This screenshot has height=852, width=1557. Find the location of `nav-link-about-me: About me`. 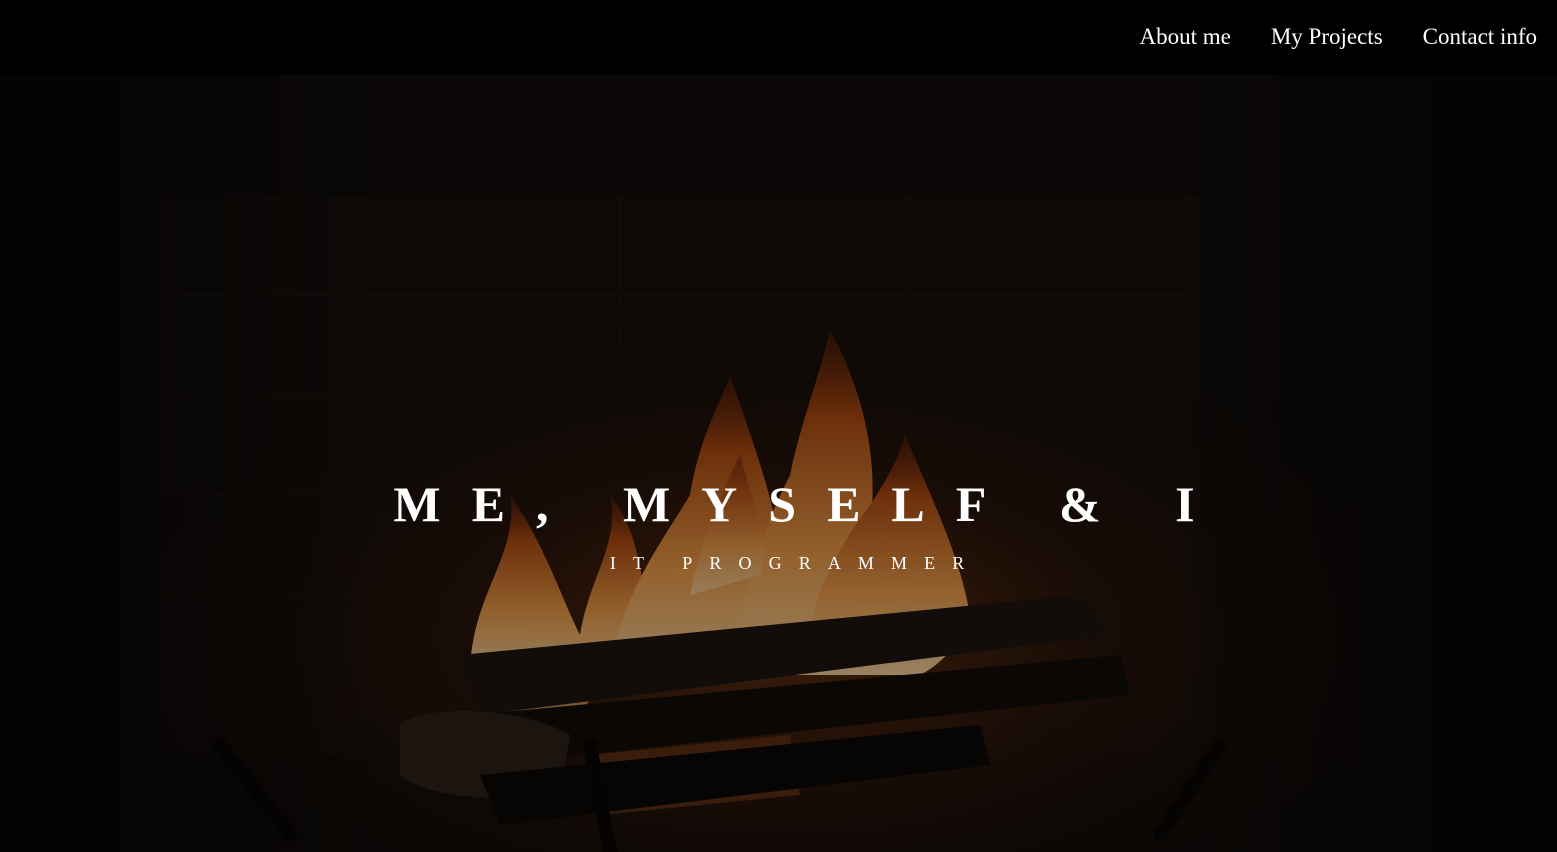

nav-link-about-me: About me is located at coordinates (1184, 37).